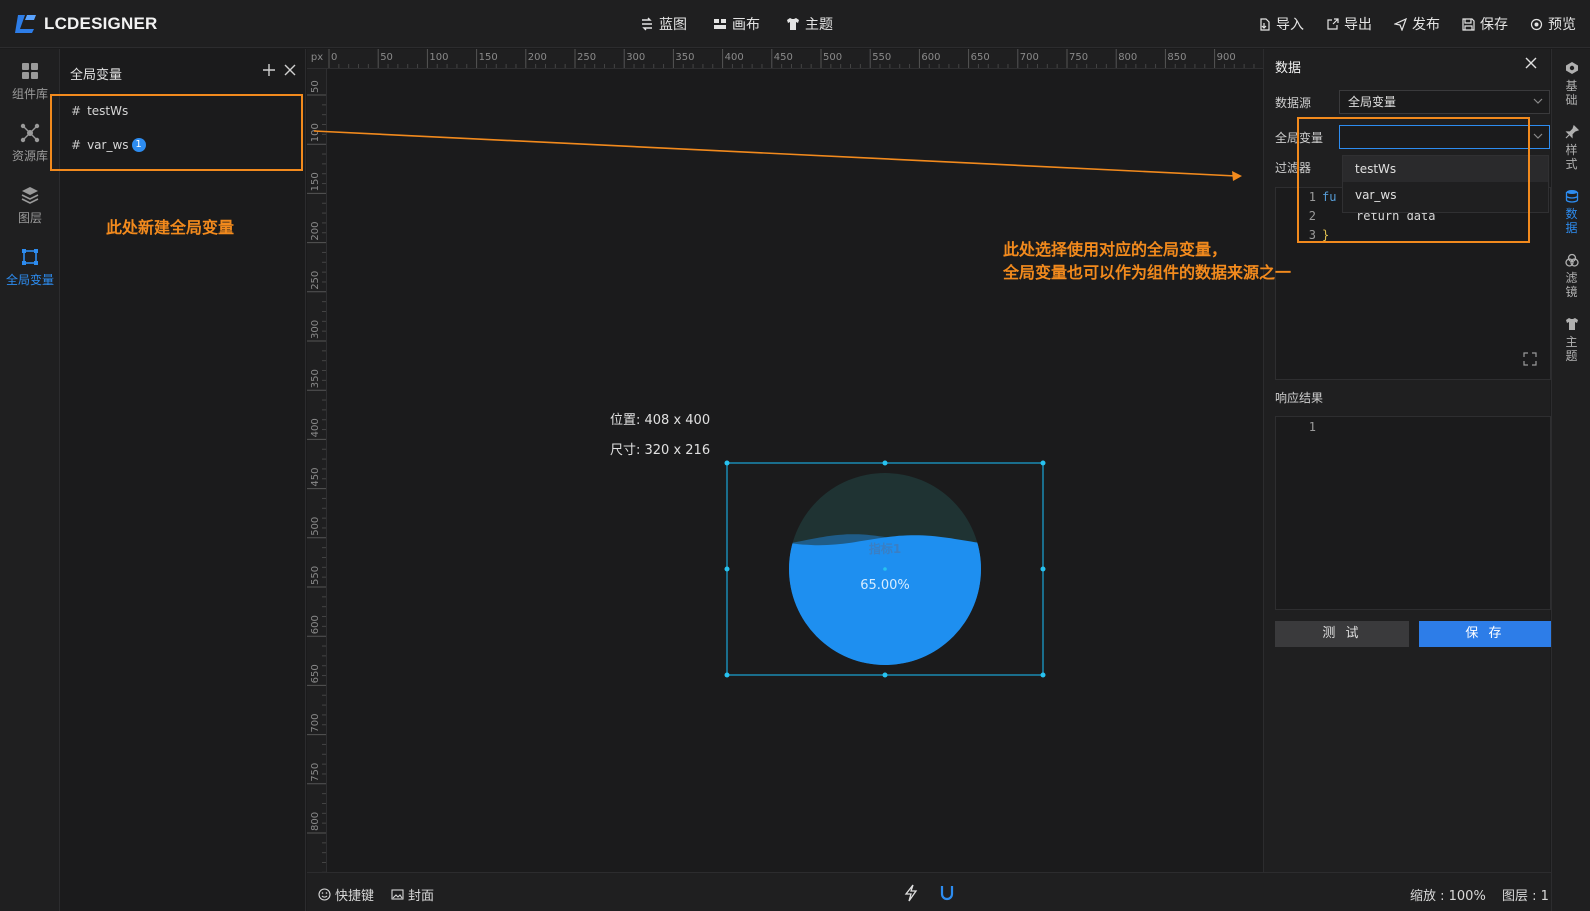 This screenshot has width=1590, height=911. I want to click on canvas-icon, so click(720, 24).